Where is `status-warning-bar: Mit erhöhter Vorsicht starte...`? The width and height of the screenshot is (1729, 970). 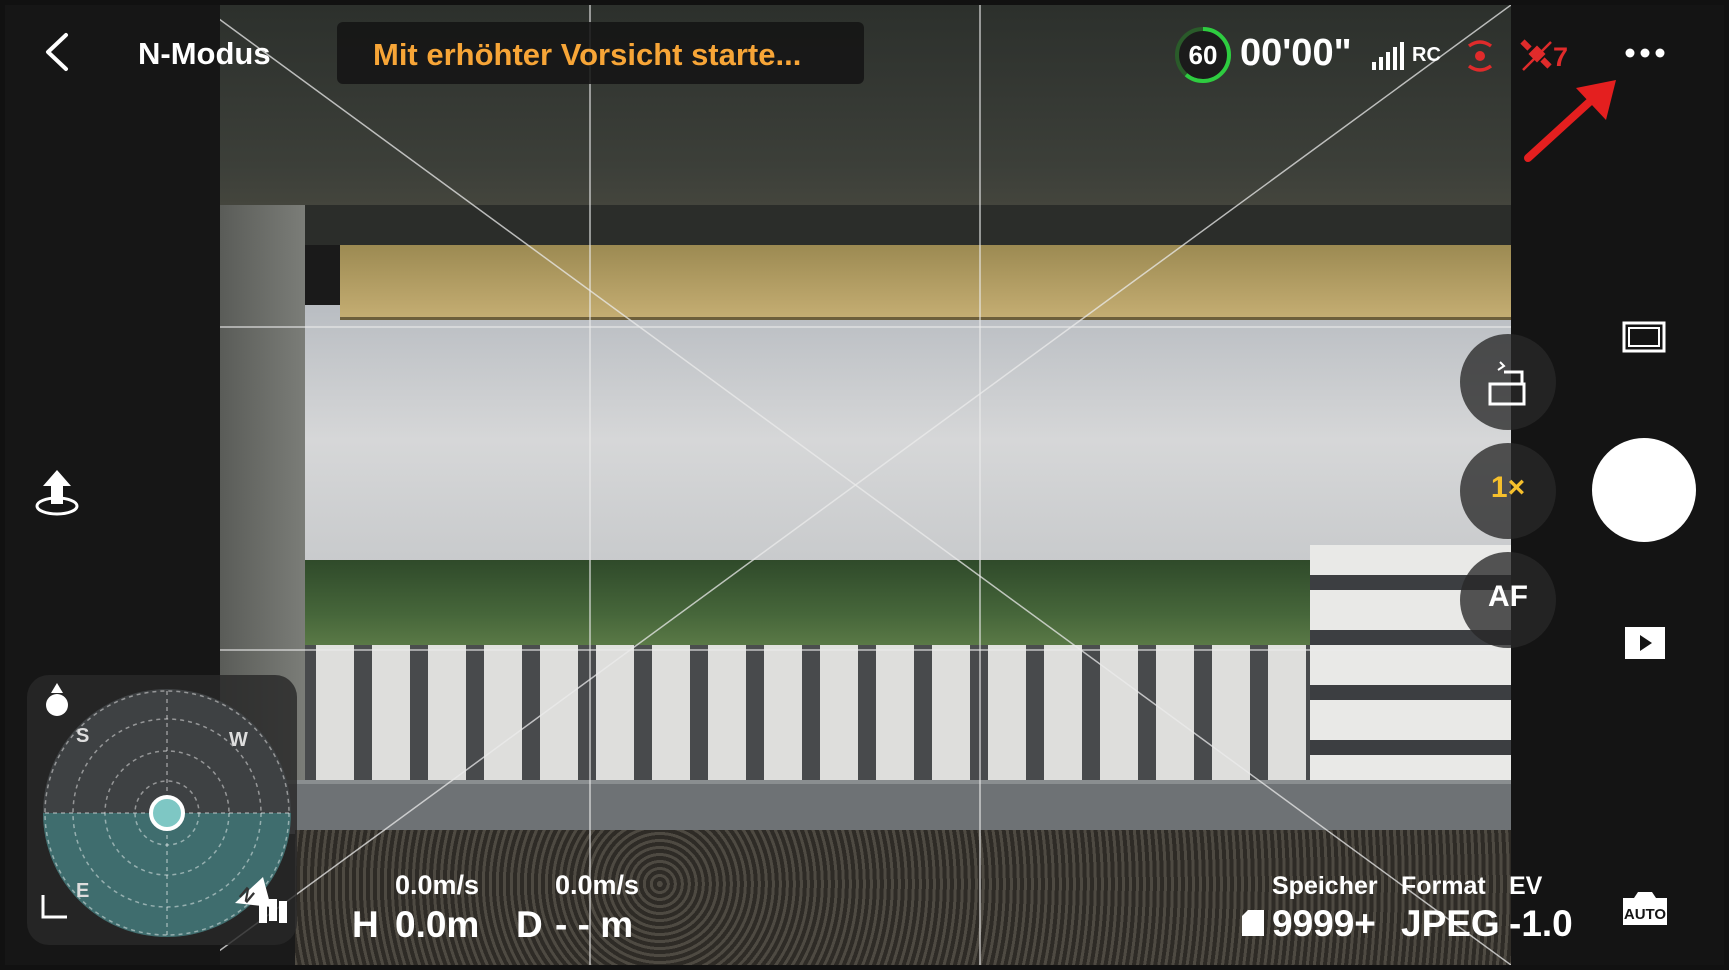
status-warning-bar: Mit erhöhter Vorsicht starte... is located at coordinates (600, 53).